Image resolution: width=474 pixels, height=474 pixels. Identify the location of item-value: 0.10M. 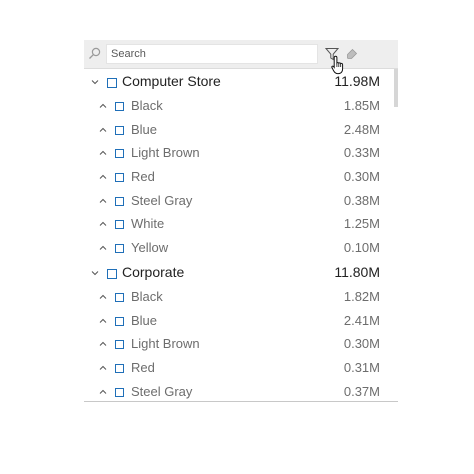
(361, 248).